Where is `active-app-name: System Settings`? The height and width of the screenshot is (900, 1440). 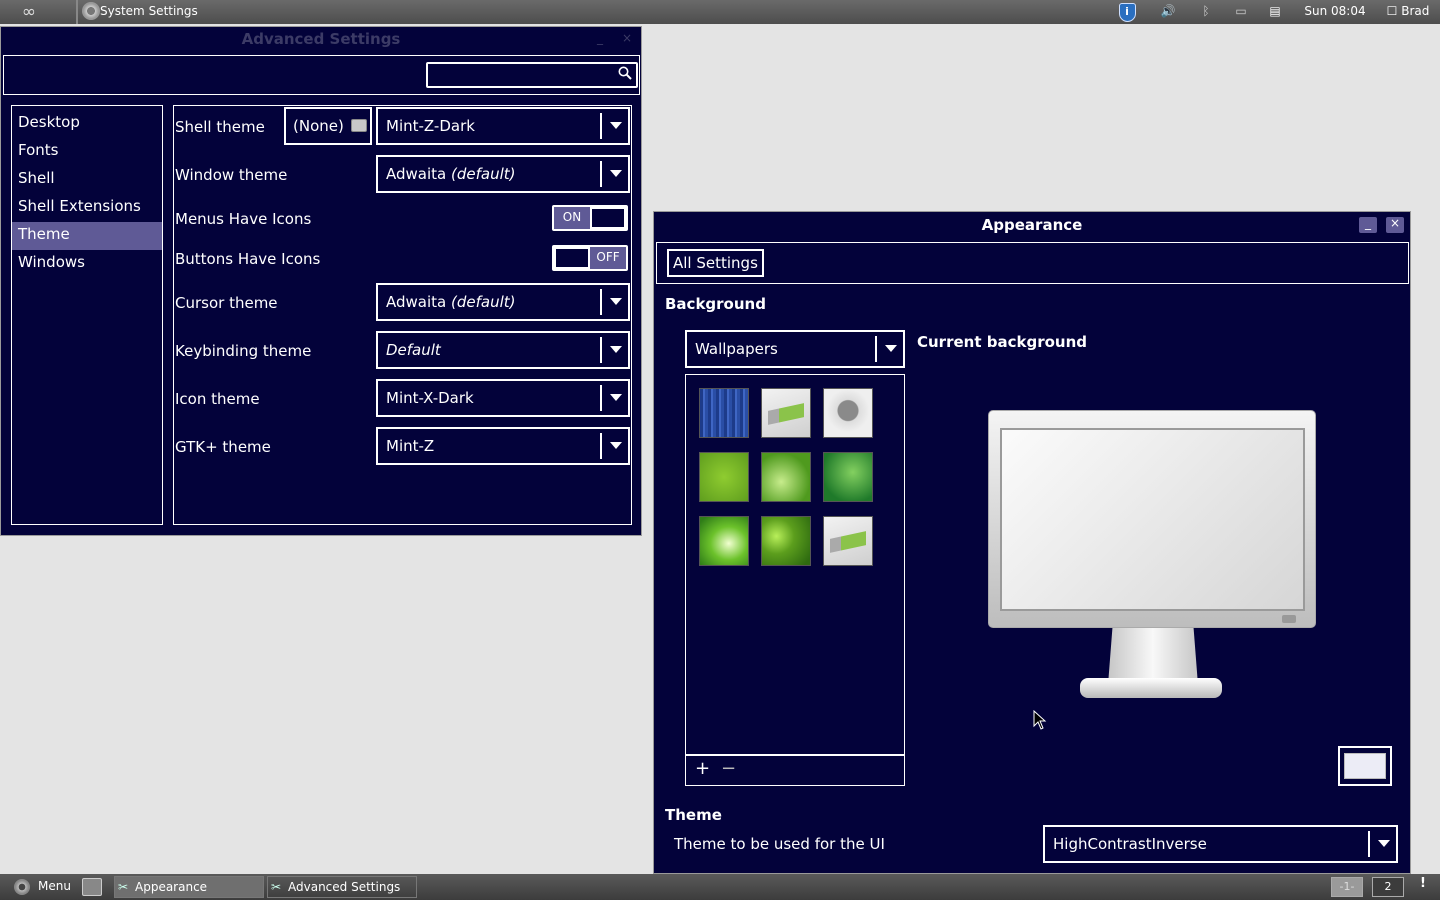
active-app-name: System Settings is located at coordinates (149, 11).